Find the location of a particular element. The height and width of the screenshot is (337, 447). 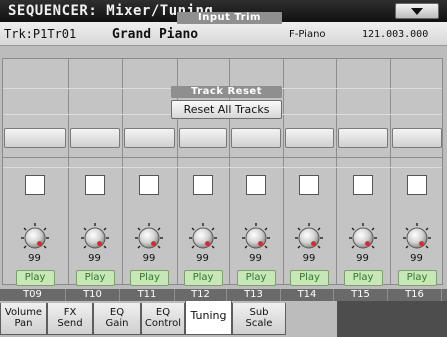

track-number-label: T15 is located at coordinates (361, 295).